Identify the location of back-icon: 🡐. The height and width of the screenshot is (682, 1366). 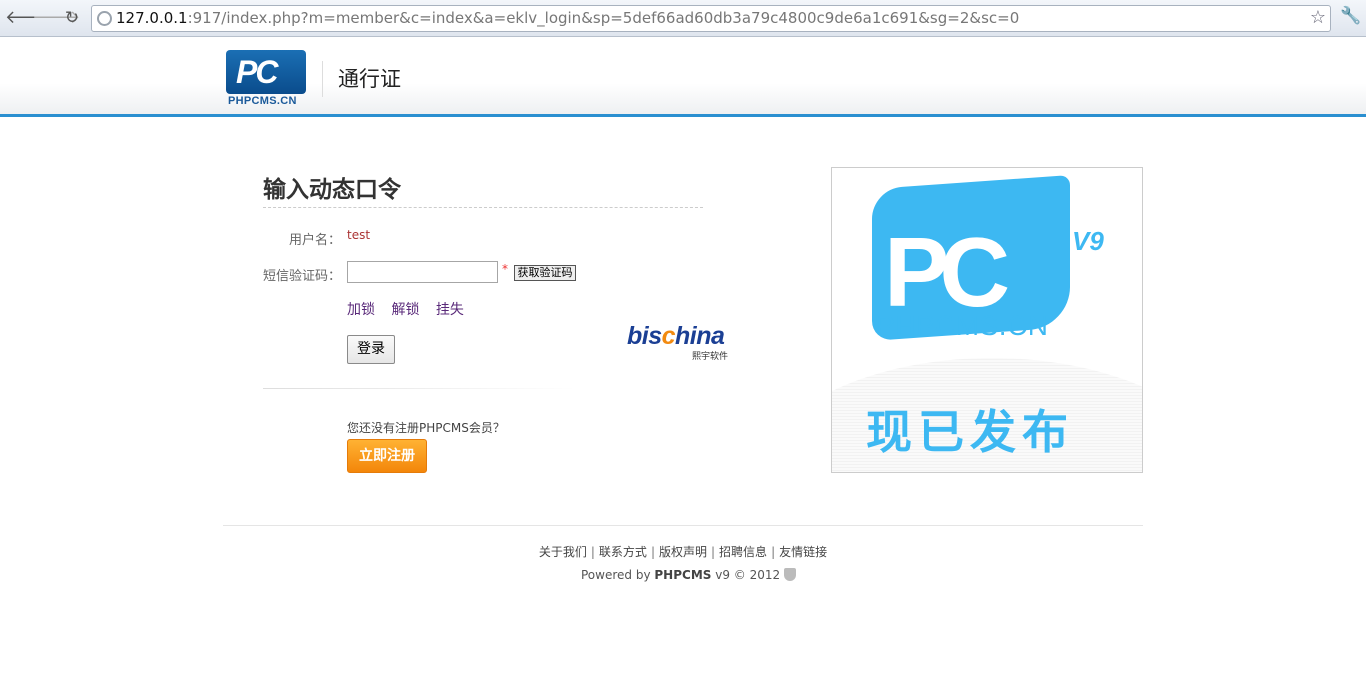
(29, 18).